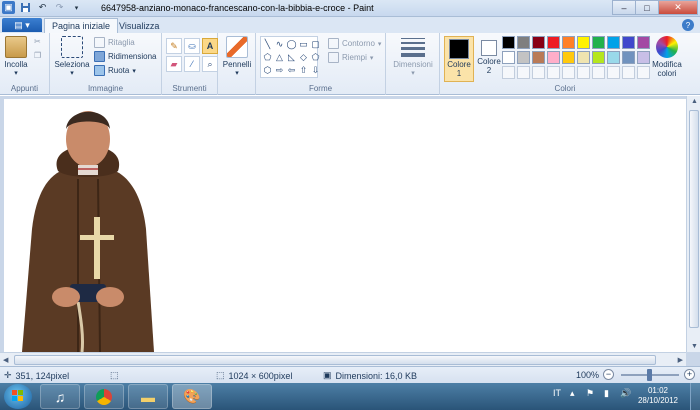 The width and height of the screenshot is (700, 410). Describe the element at coordinates (590, 393) in the screenshot. I see `action-center-icon: ⚑` at that location.